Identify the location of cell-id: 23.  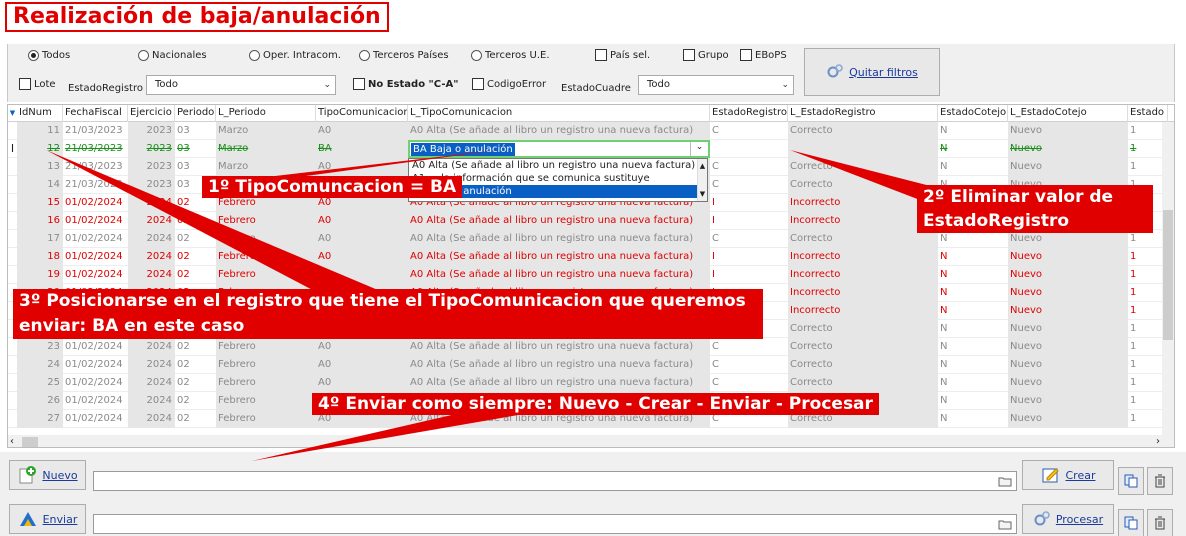
(40, 347).